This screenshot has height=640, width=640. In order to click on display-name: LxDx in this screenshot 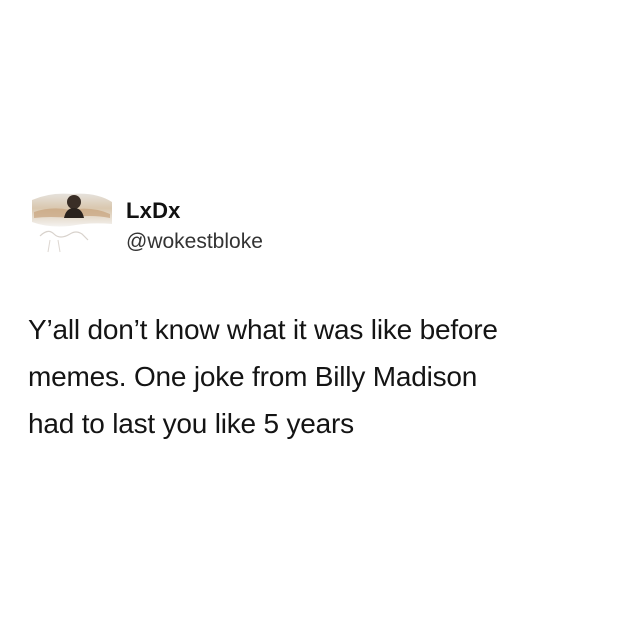, I will do `click(153, 211)`.